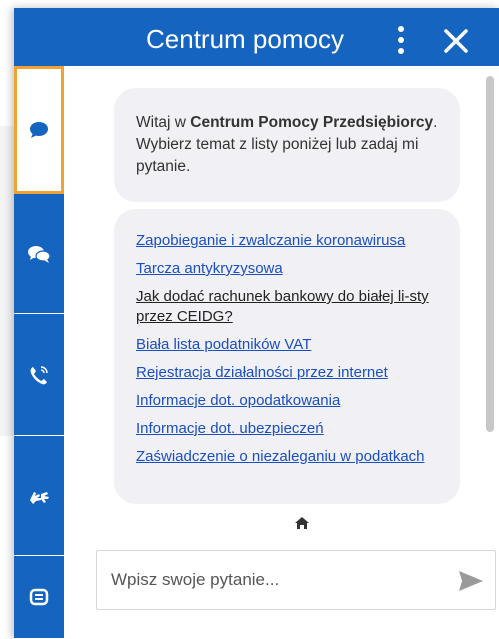  What do you see at coordinates (291, 269) in the screenshot?
I see `topic-link: Tarcza antykryzysowa` at bounding box center [291, 269].